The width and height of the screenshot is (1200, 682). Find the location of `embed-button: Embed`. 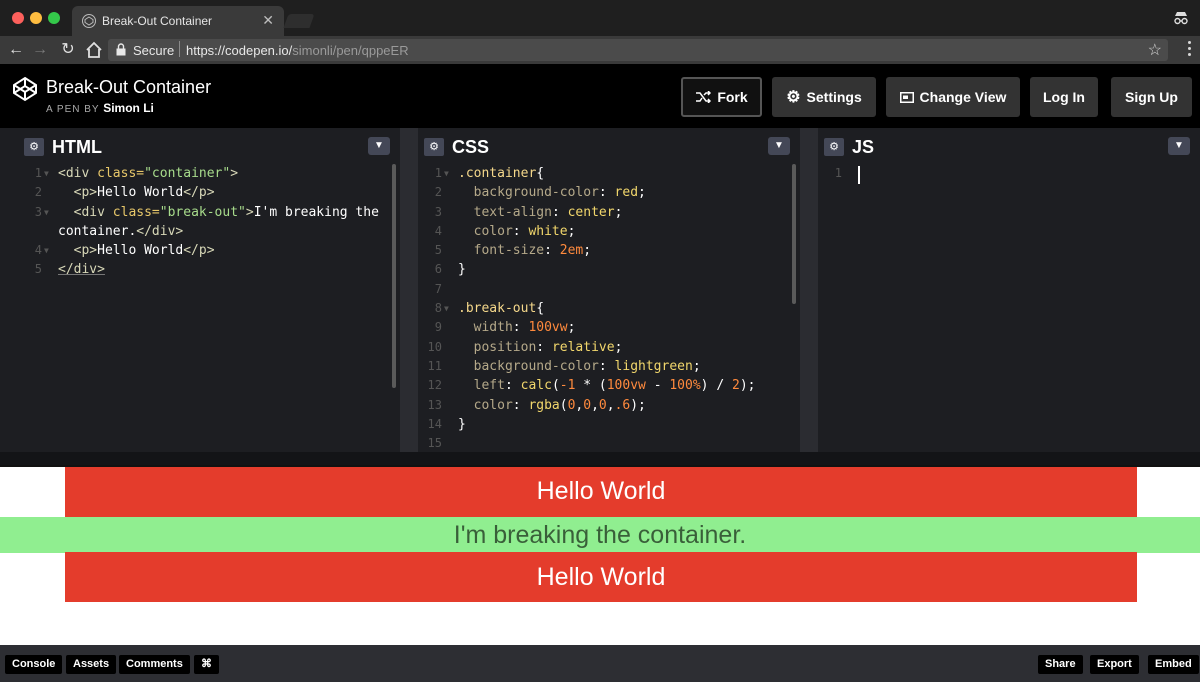

embed-button: Embed is located at coordinates (1173, 664).